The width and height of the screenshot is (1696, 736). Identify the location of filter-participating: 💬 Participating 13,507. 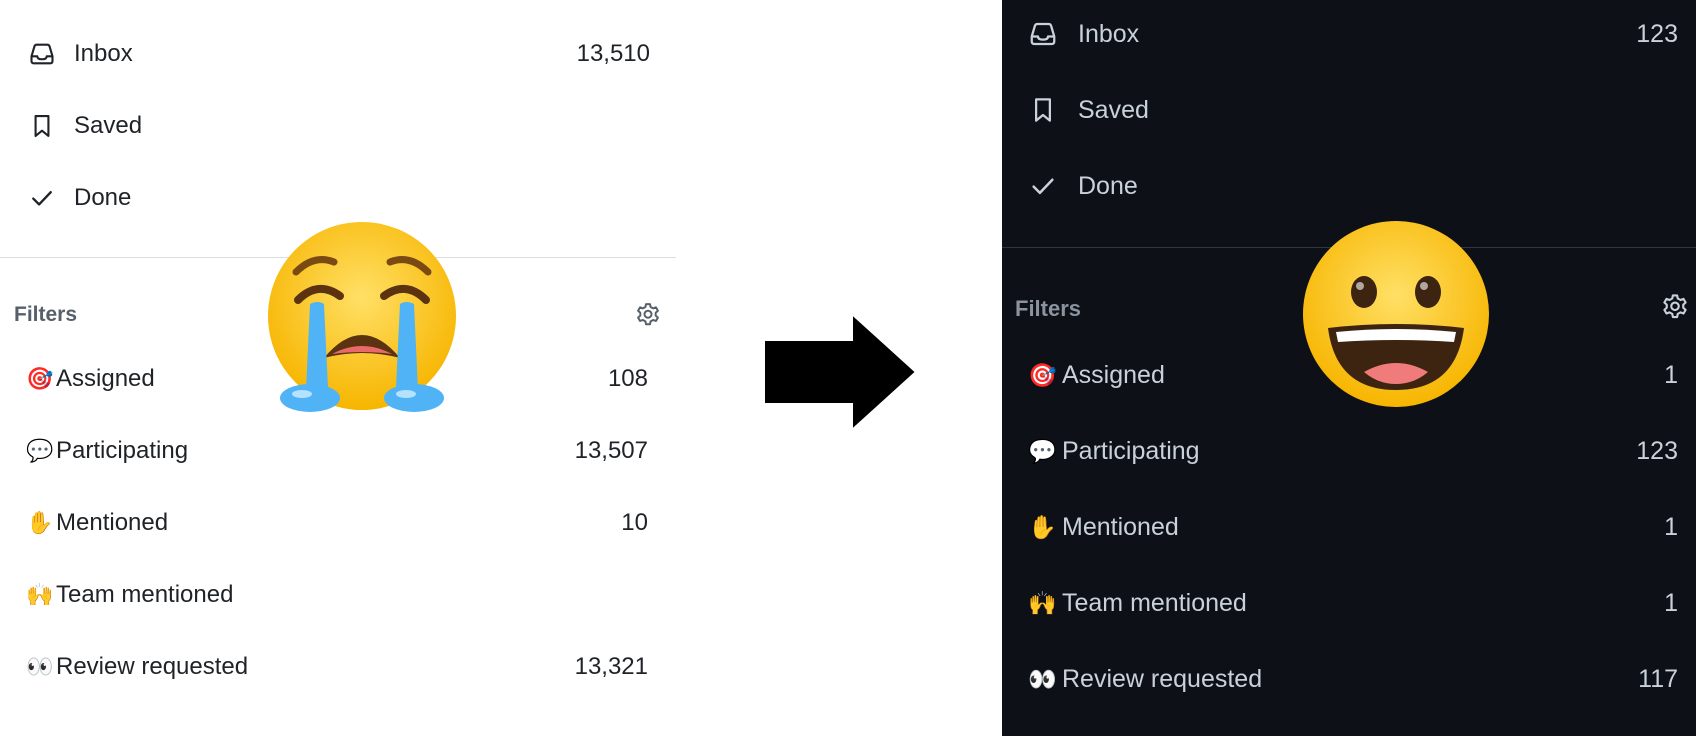
(337, 451).